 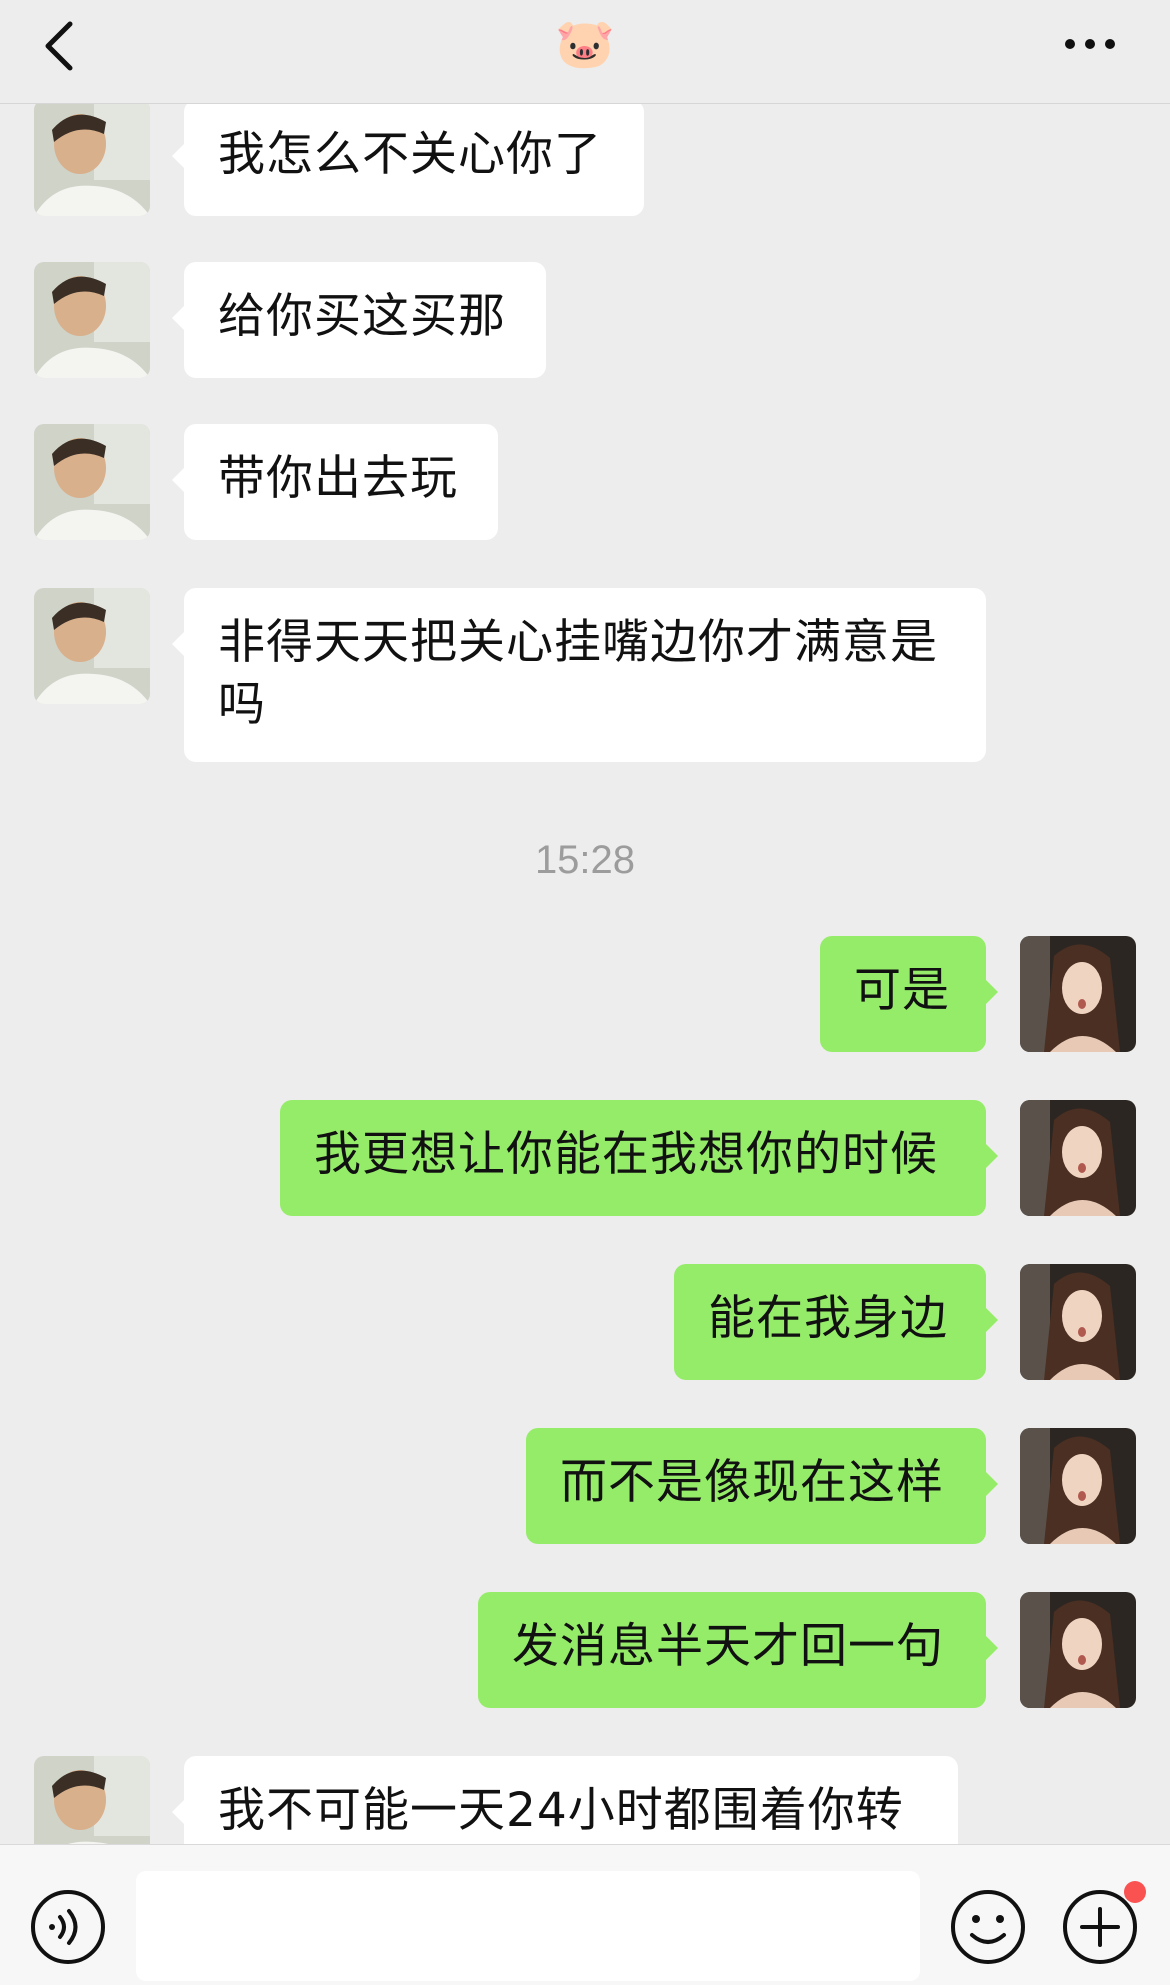 I want to click on message-timestamp: 15:28, so click(x=585, y=860).